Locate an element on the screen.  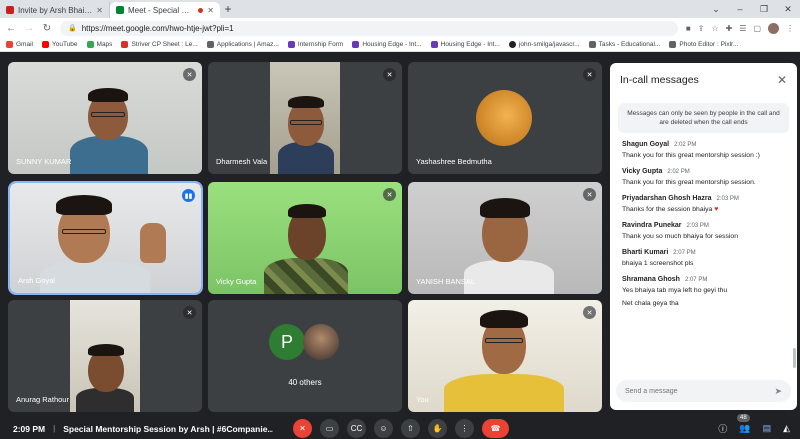
participant-count-badge: 48 is located at coordinates (743, 418).